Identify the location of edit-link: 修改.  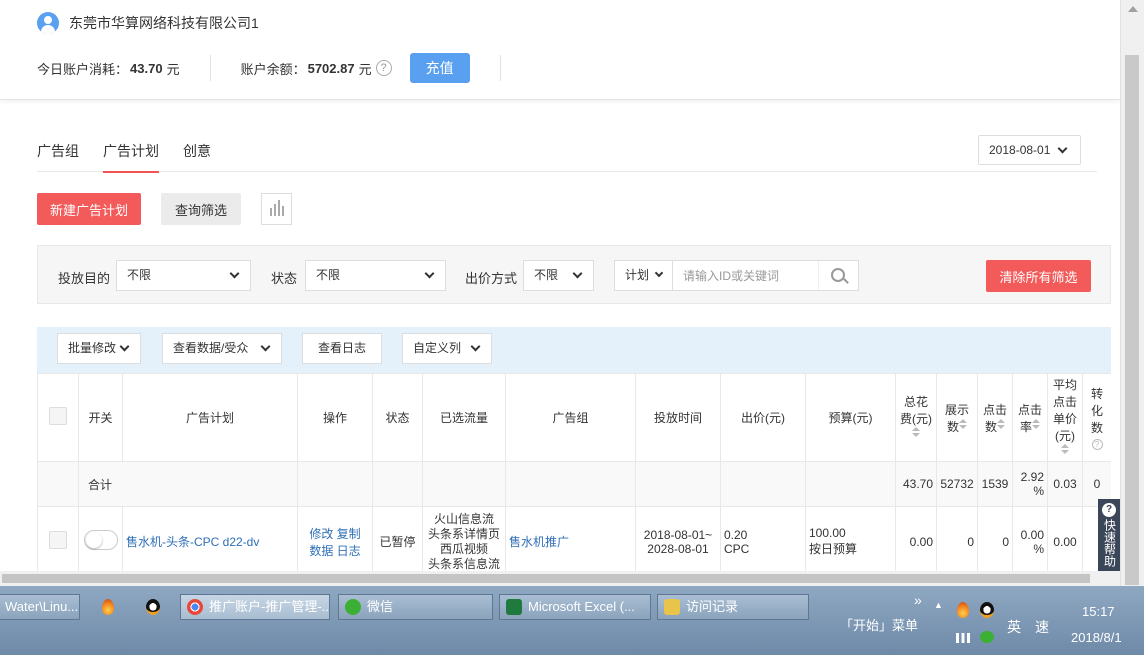
(321, 534).